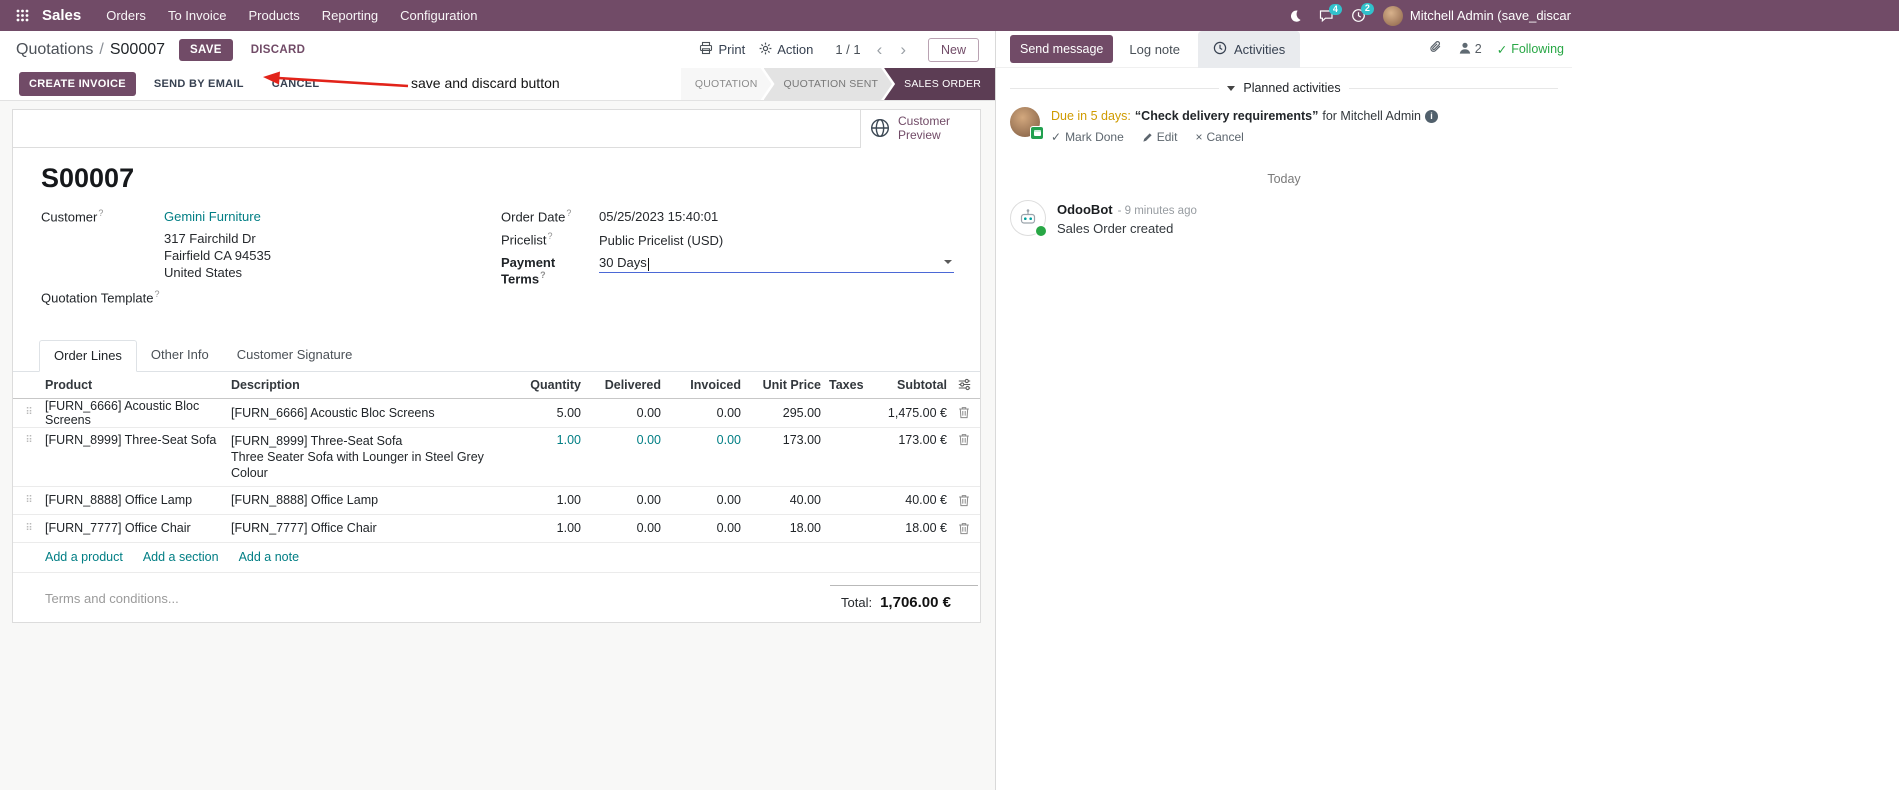 The height and width of the screenshot is (790, 1899). Describe the element at coordinates (22, 15) in the screenshot. I see `apps-grid-icon` at that location.